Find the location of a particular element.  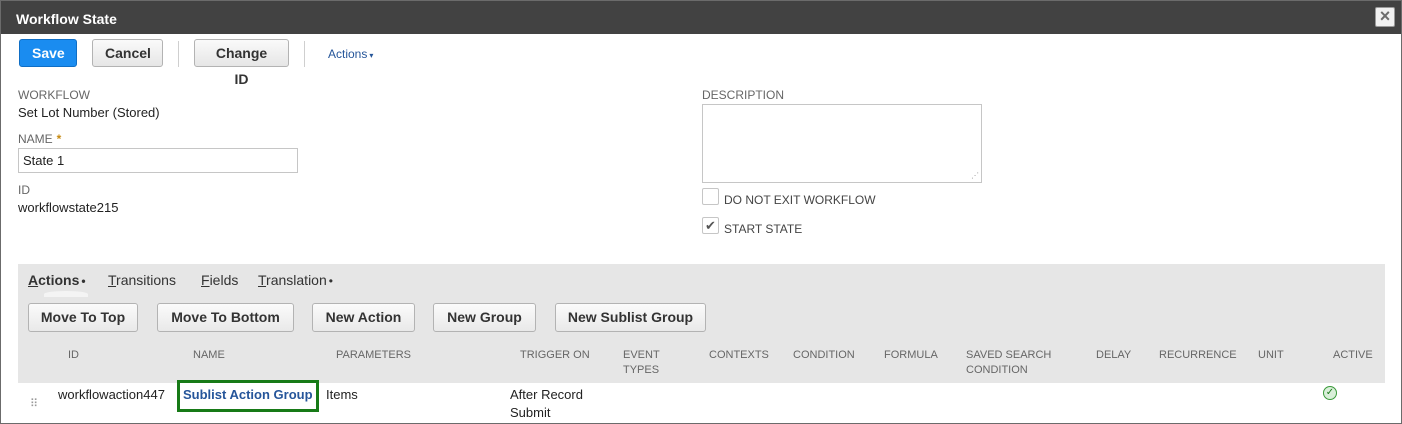

id-value: workflowstate215 is located at coordinates (68, 207).